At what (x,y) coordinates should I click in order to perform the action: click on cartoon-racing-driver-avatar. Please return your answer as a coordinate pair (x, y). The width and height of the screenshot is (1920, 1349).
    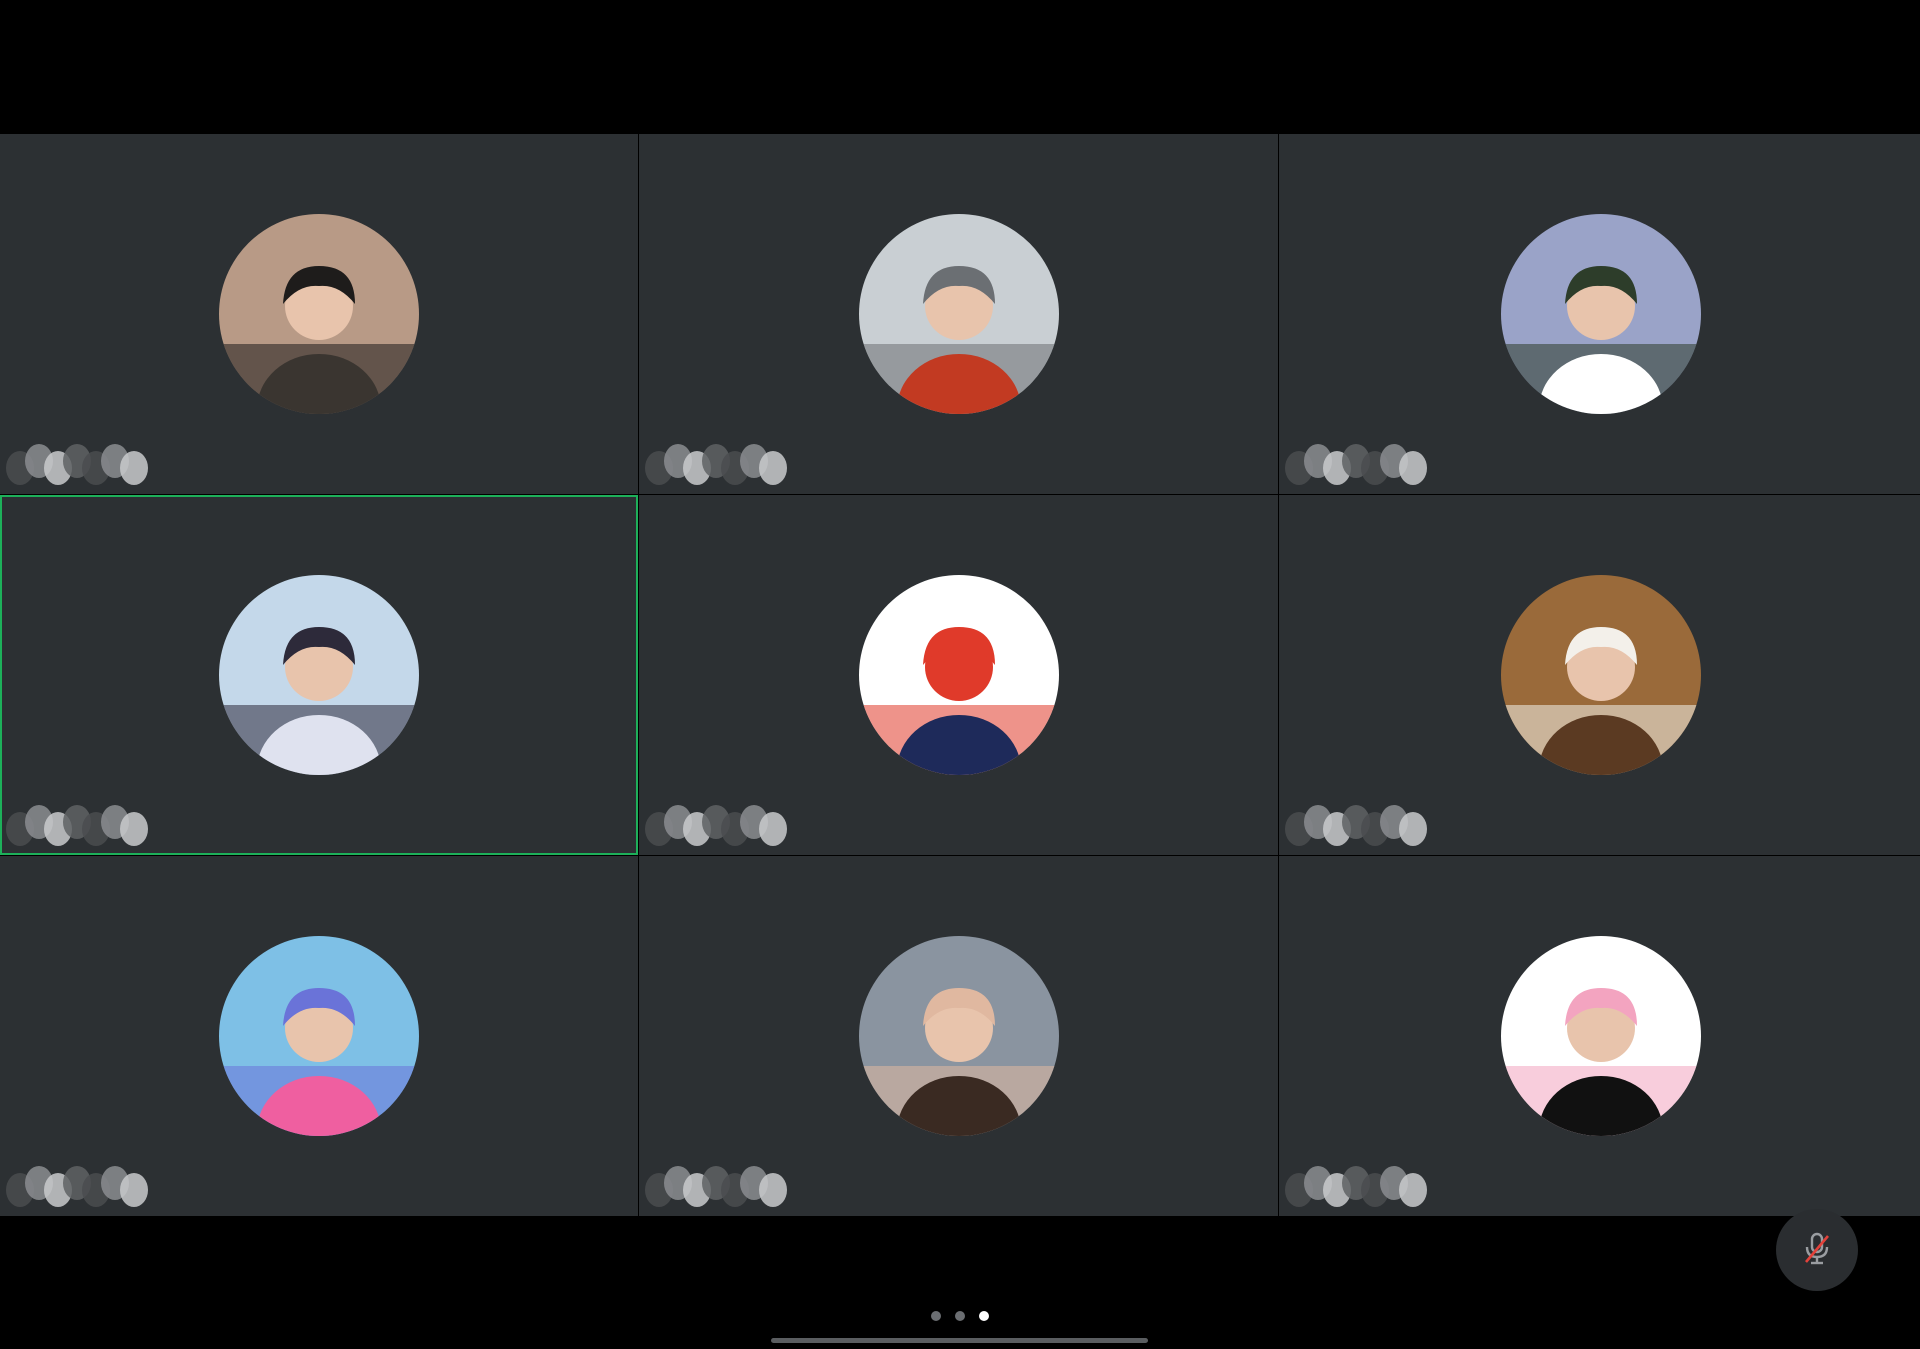
    Looking at the image, I should click on (958, 675).